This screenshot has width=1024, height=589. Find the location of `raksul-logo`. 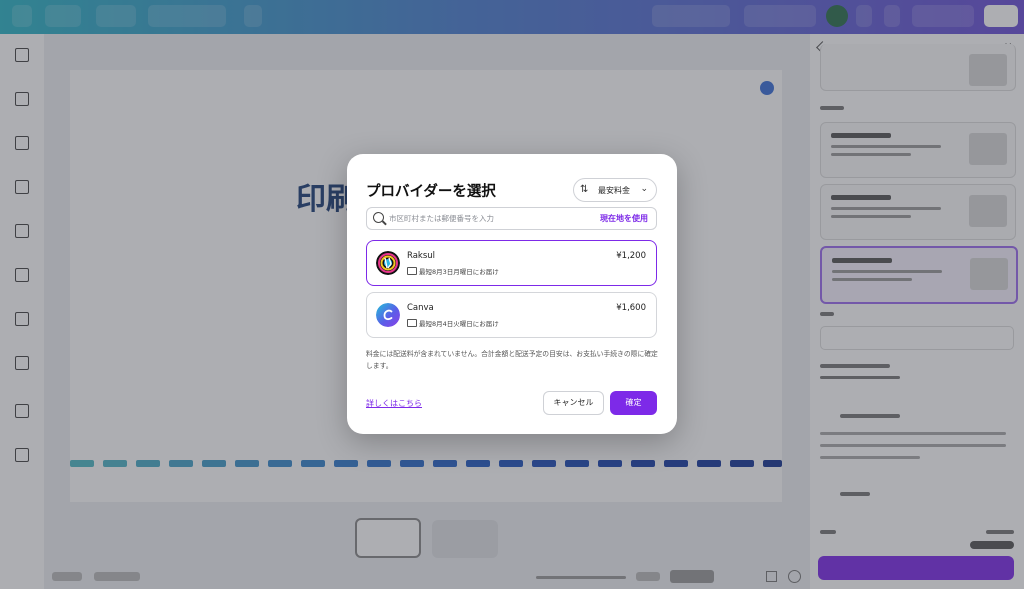

raksul-logo is located at coordinates (388, 263).